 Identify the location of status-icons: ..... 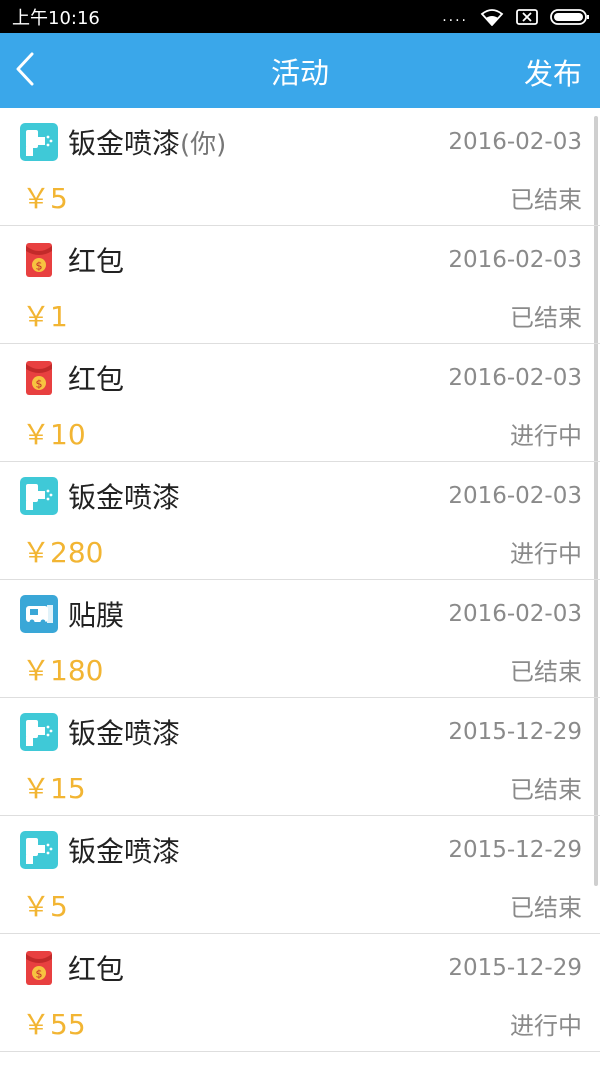
(516, 17).